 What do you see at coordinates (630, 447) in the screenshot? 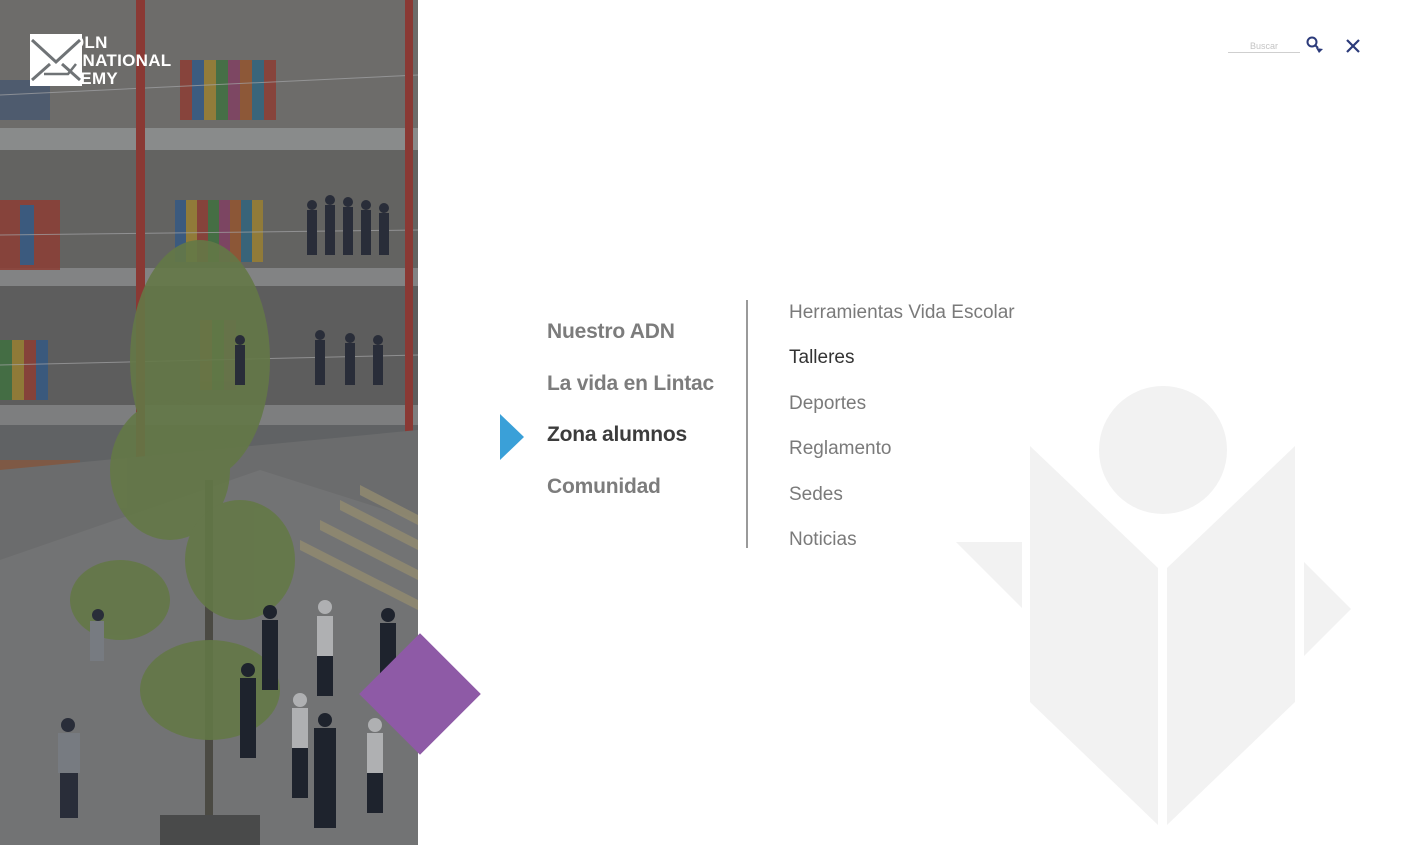
I see `main-menu-item-zona-alumnos: Zona alumnos` at bounding box center [630, 447].